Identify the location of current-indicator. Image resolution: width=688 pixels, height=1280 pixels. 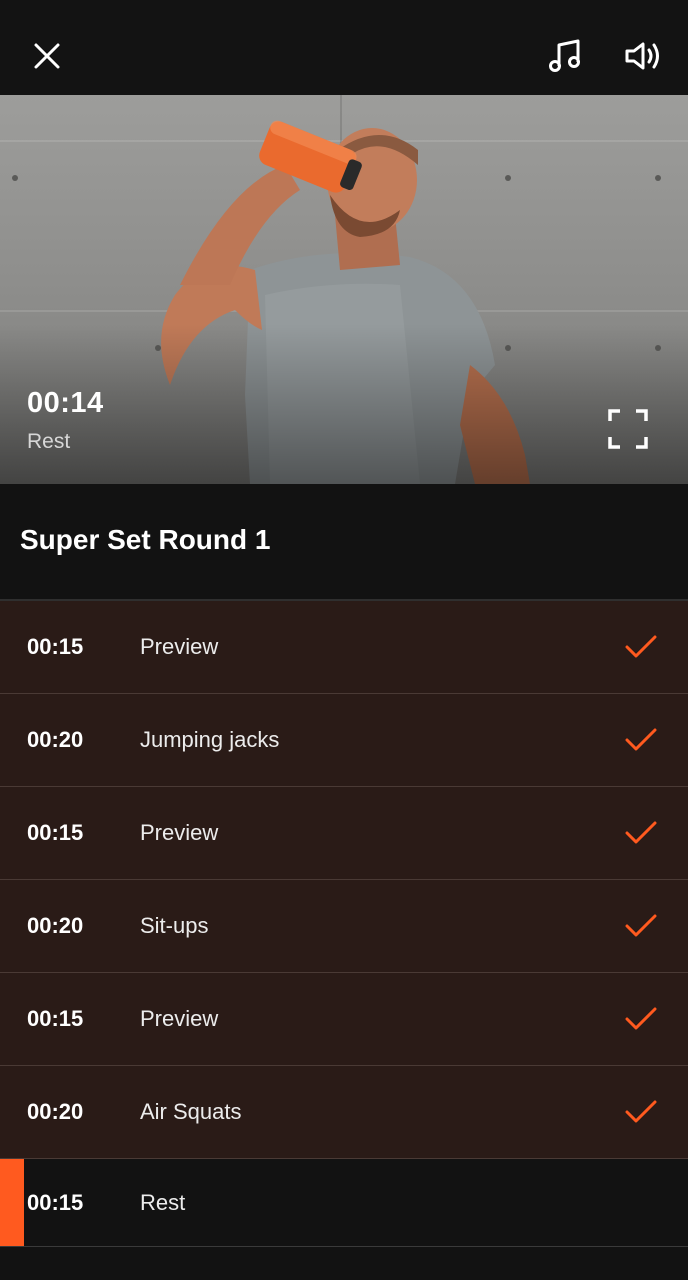
(12, 1202).